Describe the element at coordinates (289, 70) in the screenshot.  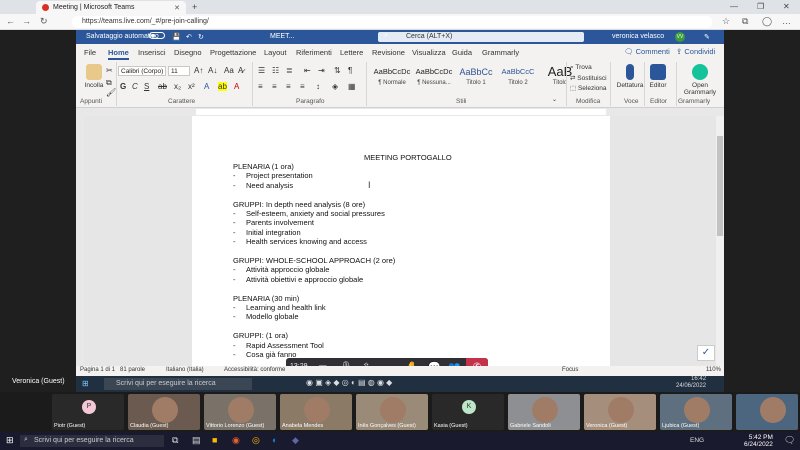
I see `multilevel-list-icon: ≣` at that location.